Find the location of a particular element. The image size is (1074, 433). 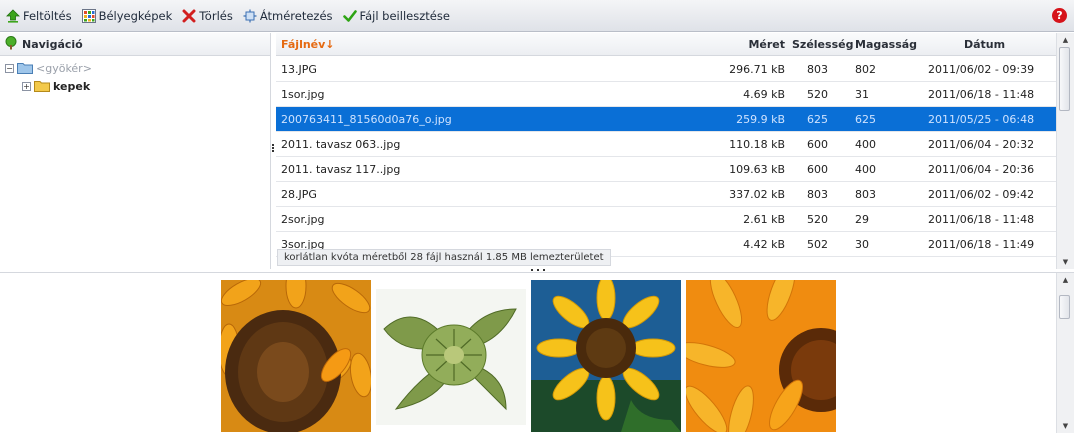

thumbnail-sunflower-sky is located at coordinates (606, 356).